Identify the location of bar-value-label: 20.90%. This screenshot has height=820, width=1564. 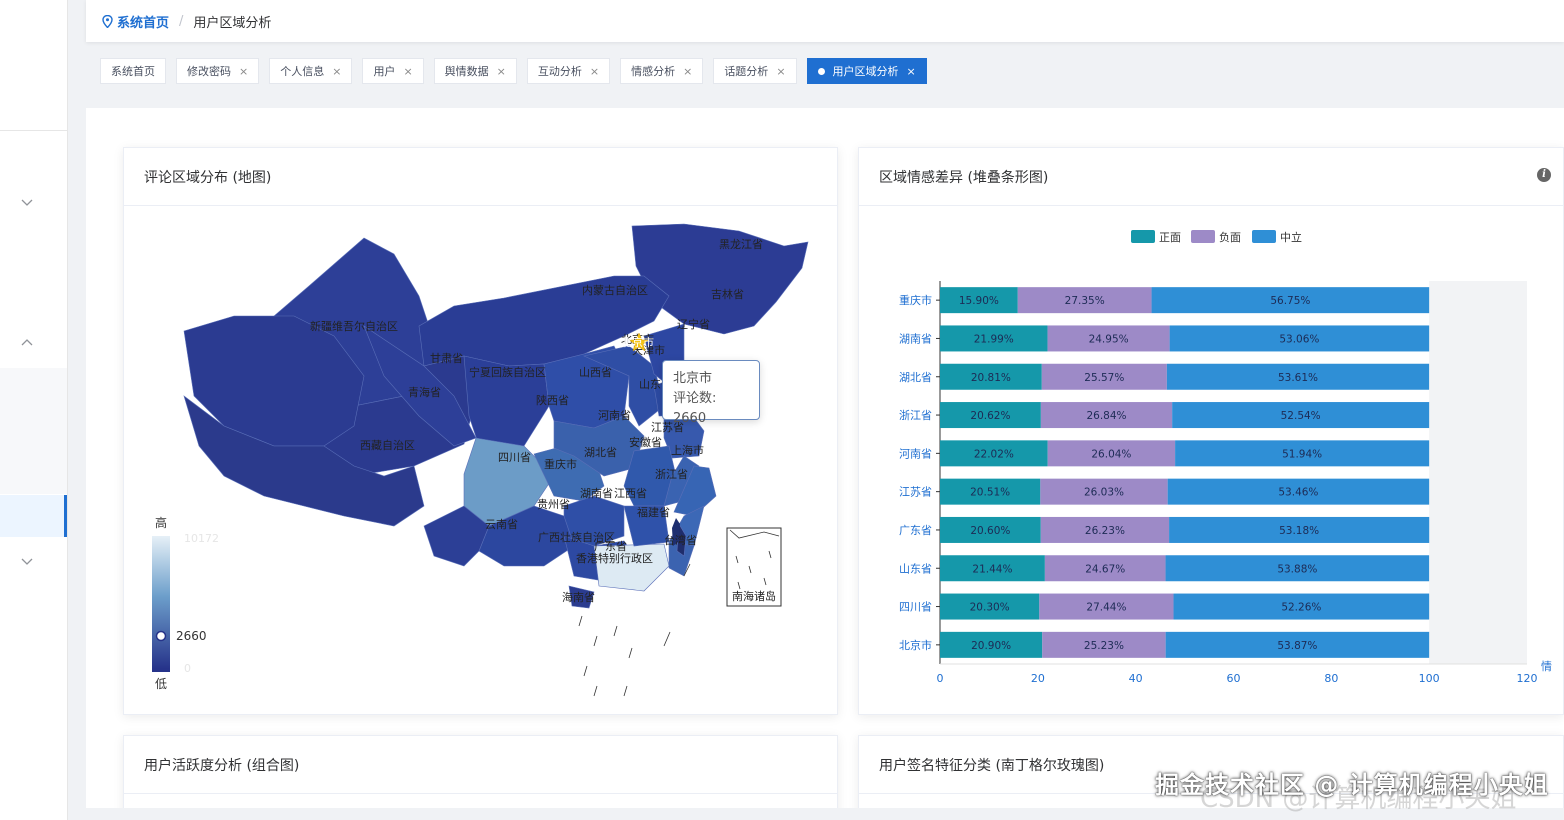
(991, 646).